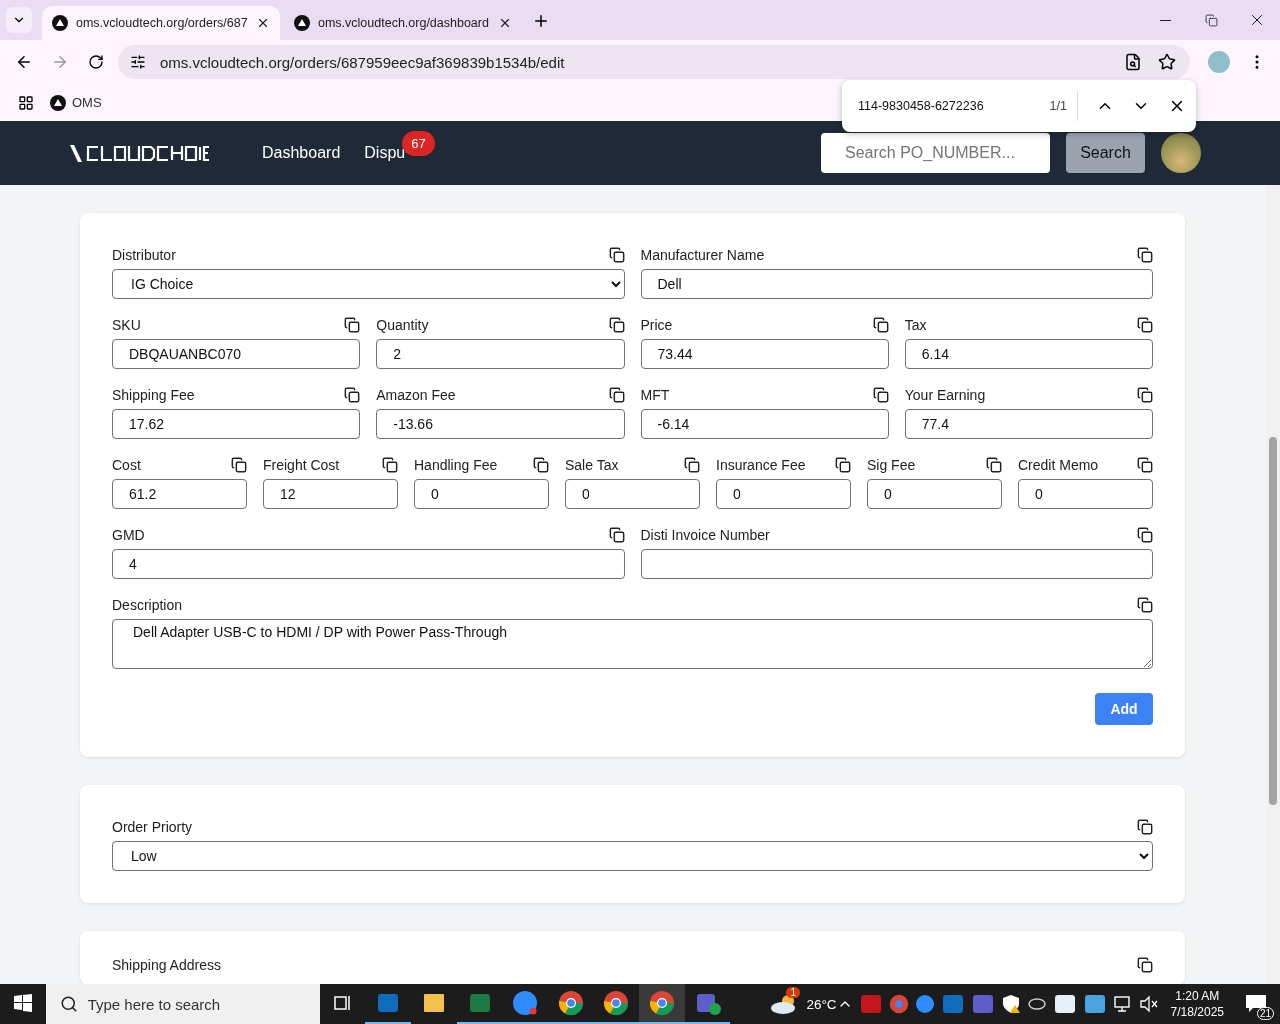 The height and width of the screenshot is (1024, 1280). Describe the element at coordinates (632, 644) in the screenshot. I see `text-area: Dell Adapter USB-C to HDMI / DP with Power Pass-Through` at that location.